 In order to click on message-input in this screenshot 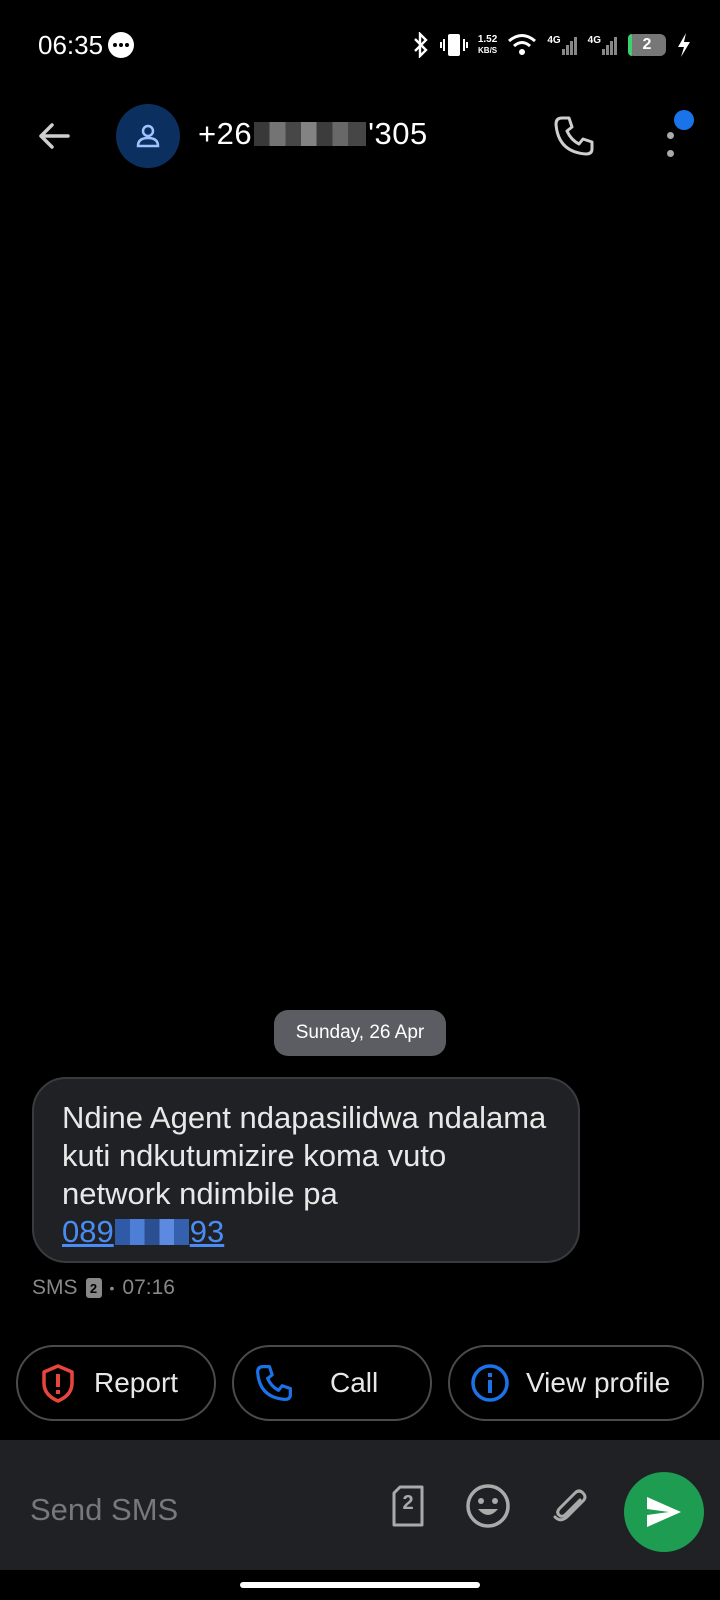, I will do `click(200, 1510)`.